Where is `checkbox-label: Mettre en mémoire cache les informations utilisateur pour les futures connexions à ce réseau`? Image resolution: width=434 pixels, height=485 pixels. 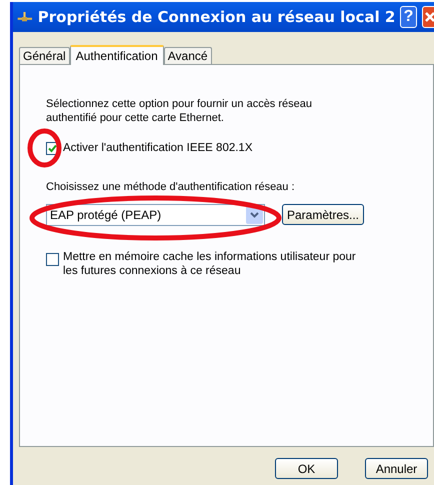 checkbox-label: Mettre en mémoire cache les informations utilisateur pour les futures connexions à ce réseau is located at coordinates (210, 264).